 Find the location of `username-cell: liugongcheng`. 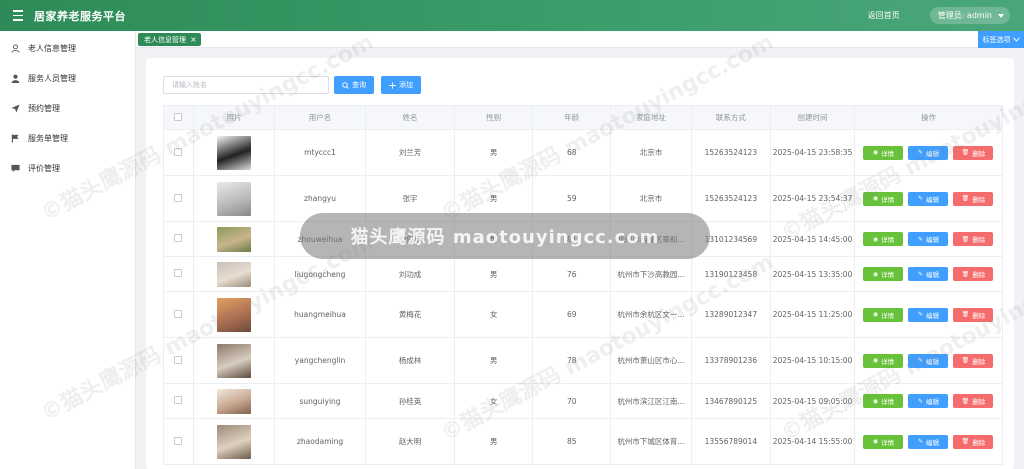

username-cell: liugongcheng is located at coordinates (320, 274).